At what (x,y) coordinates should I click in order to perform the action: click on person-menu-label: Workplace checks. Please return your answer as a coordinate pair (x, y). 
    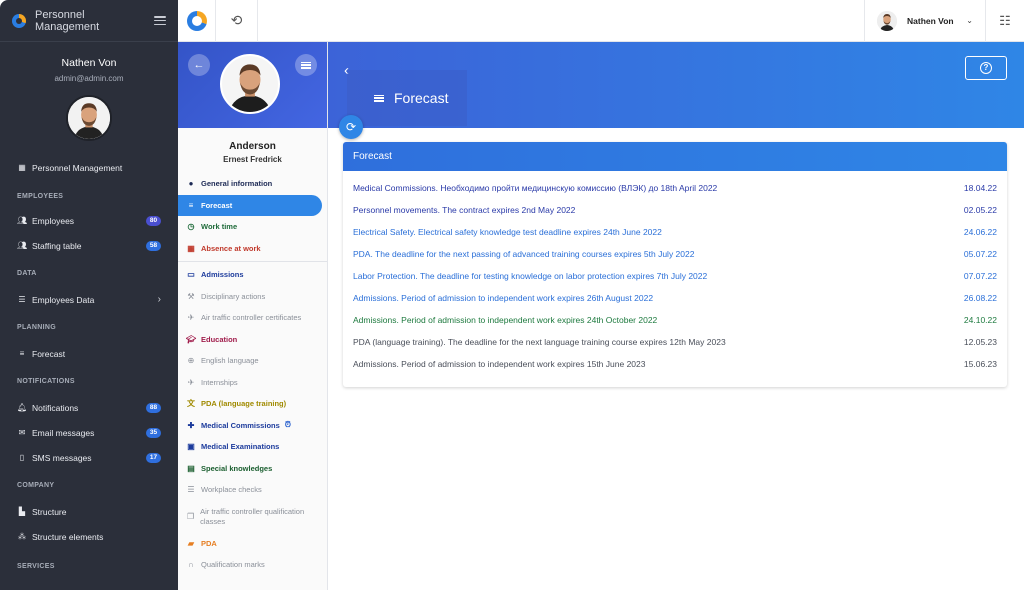
    Looking at the image, I should click on (231, 490).